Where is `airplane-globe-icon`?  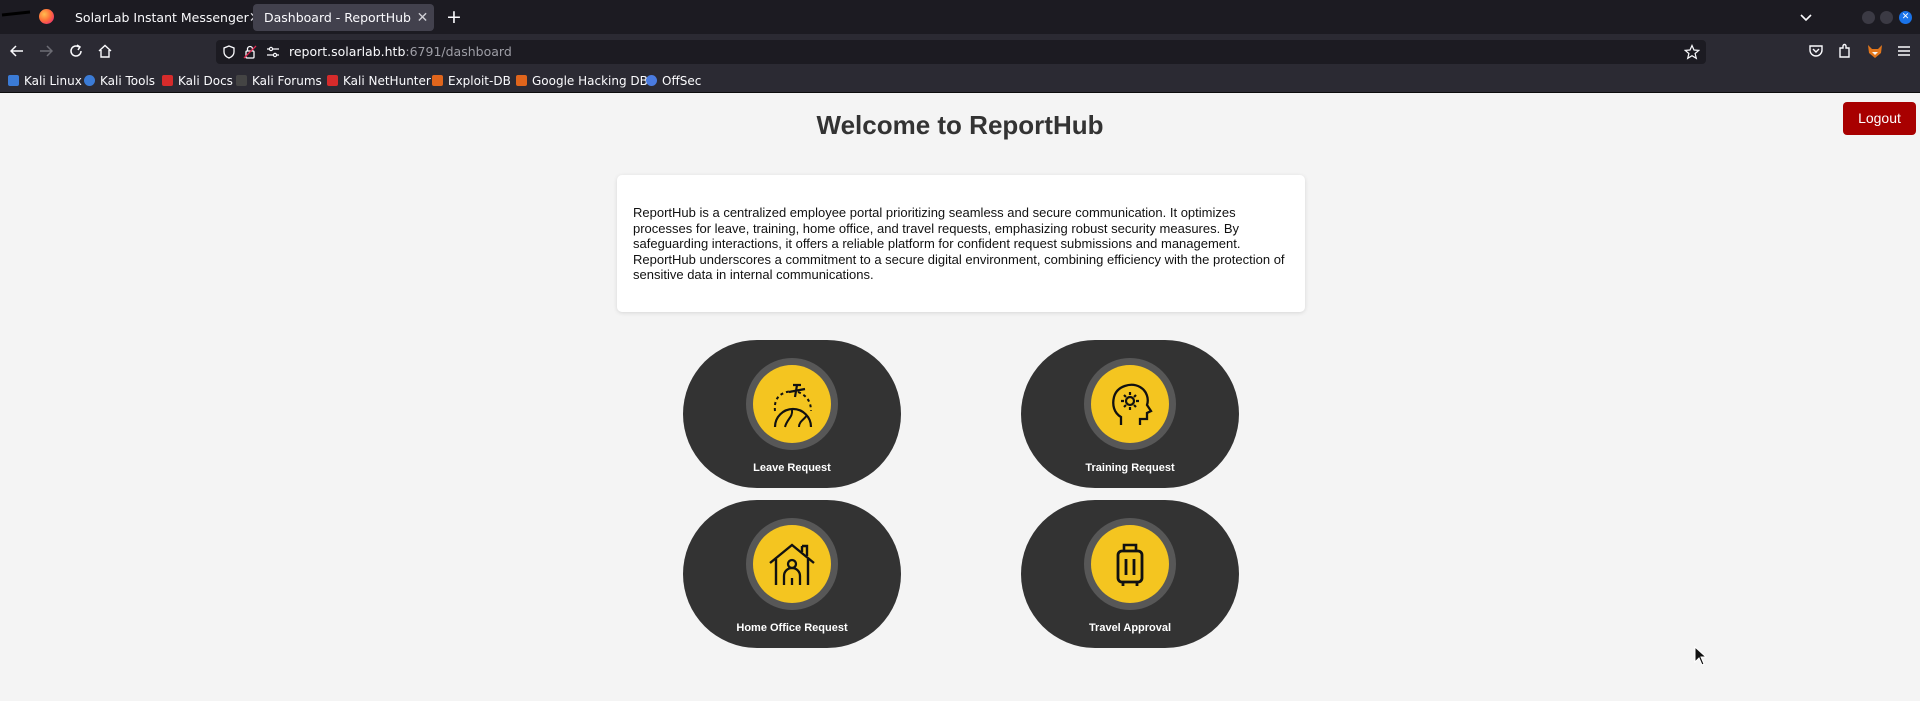
airplane-globe-icon is located at coordinates (793, 405).